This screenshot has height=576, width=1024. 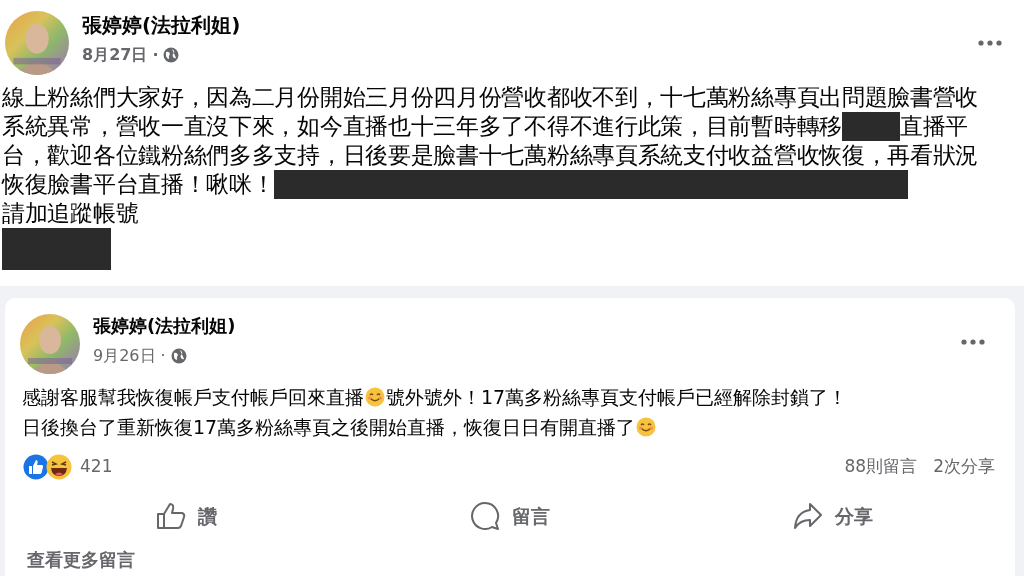 I want to click on share-icon, so click(x=808, y=516).